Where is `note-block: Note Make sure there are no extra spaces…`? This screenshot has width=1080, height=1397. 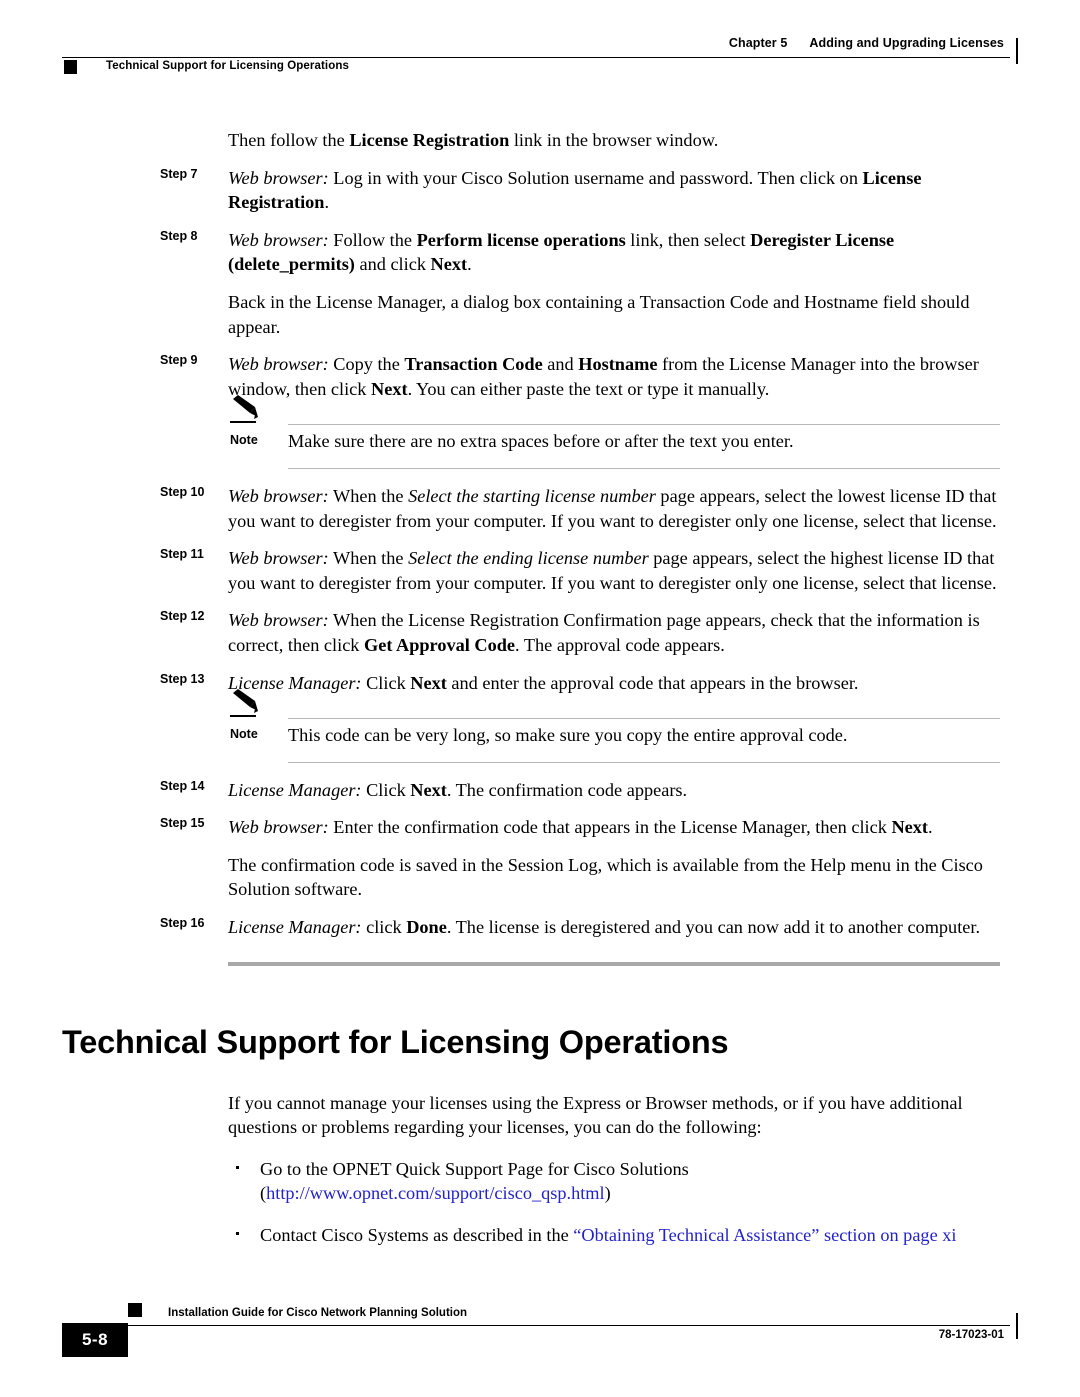
note-block: Note Make sure there are no extra spaces… is located at coordinates (540, 432).